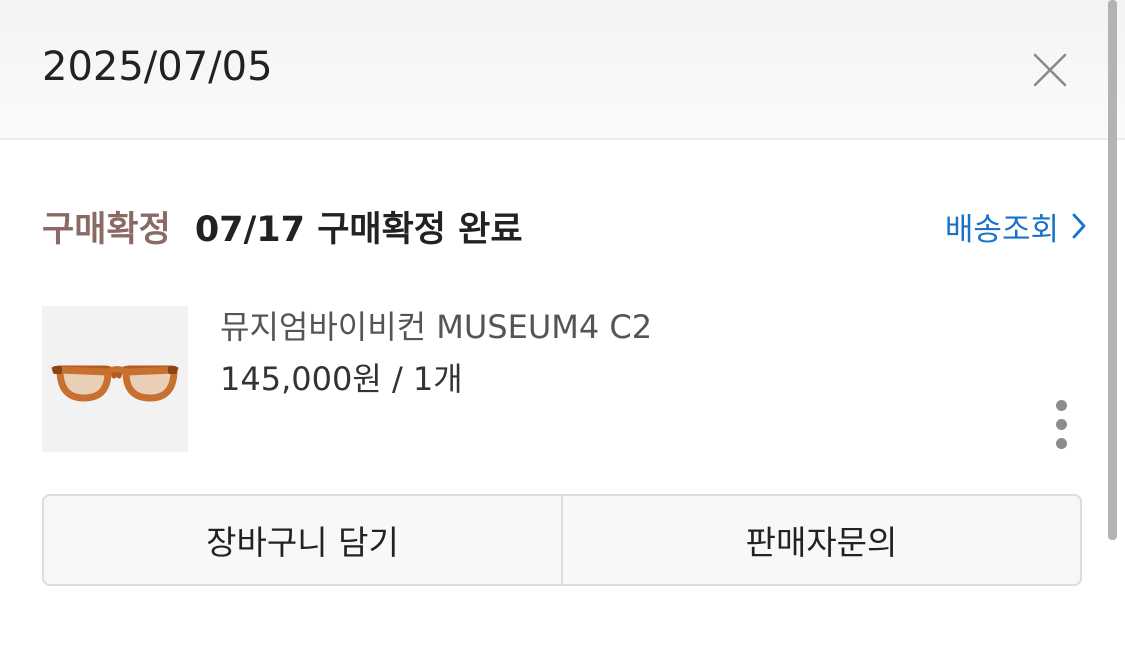 Image resolution: width=1125 pixels, height=651 pixels. What do you see at coordinates (115, 383) in the screenshot?
I see `glasses-icon` at bounding box center [115, 383].